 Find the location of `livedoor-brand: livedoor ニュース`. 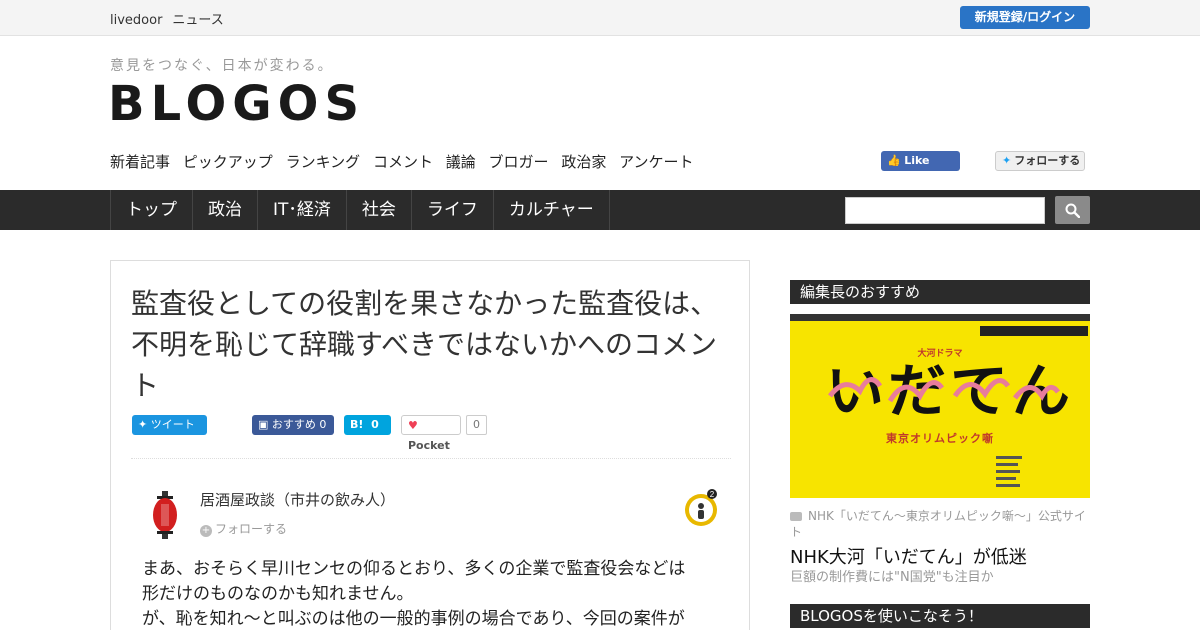

livedoor-brand: livedoor ニュース is located at coordinates (172, 18).